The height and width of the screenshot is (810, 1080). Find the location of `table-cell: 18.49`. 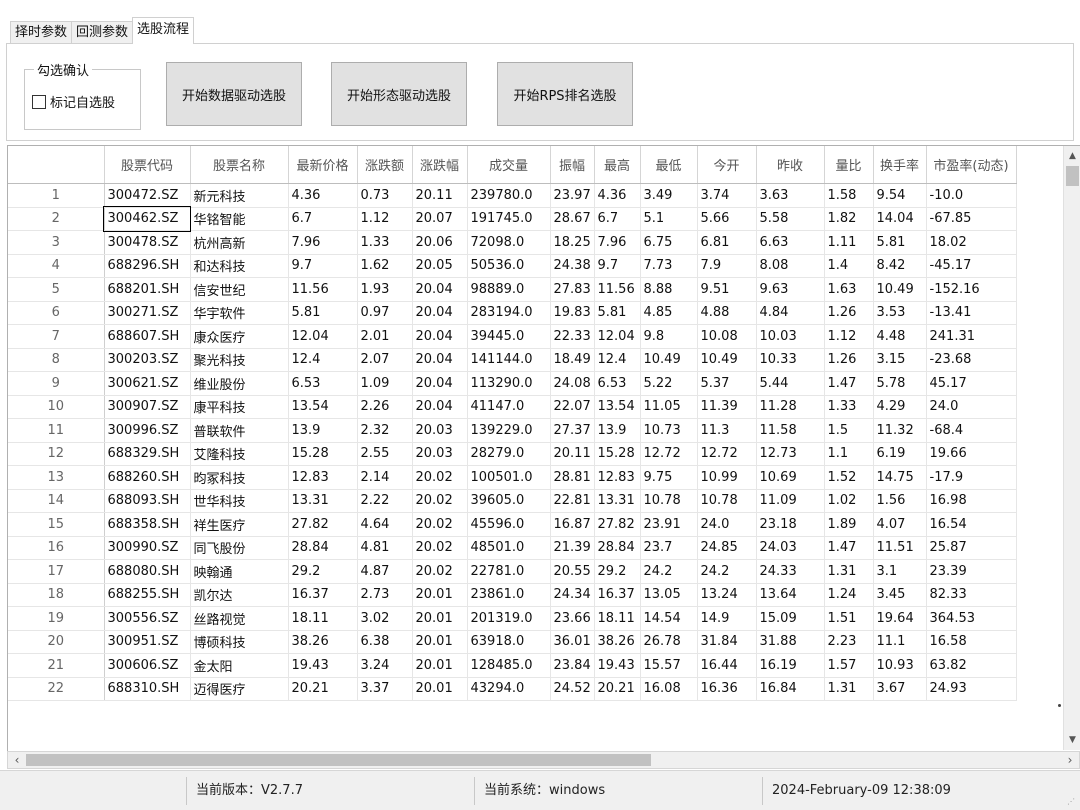

table-cell: 18.49 is located at coordinates (572, 360).